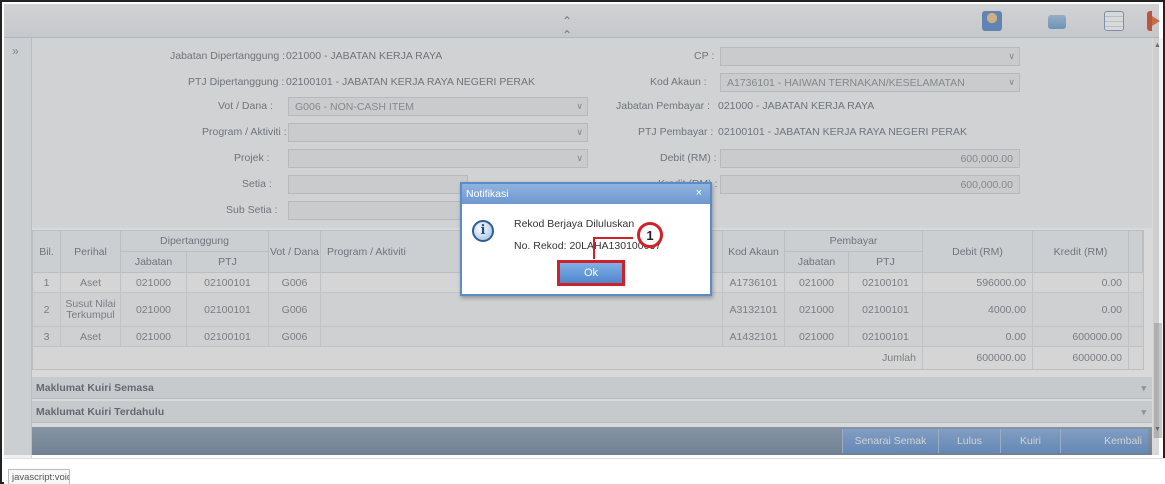 The height and width of the screenshot is (484, 1165). What do you see at coordinates (483, 231) in the screenshot?
I see `info-icon: i` at bounding box center [483, 231].